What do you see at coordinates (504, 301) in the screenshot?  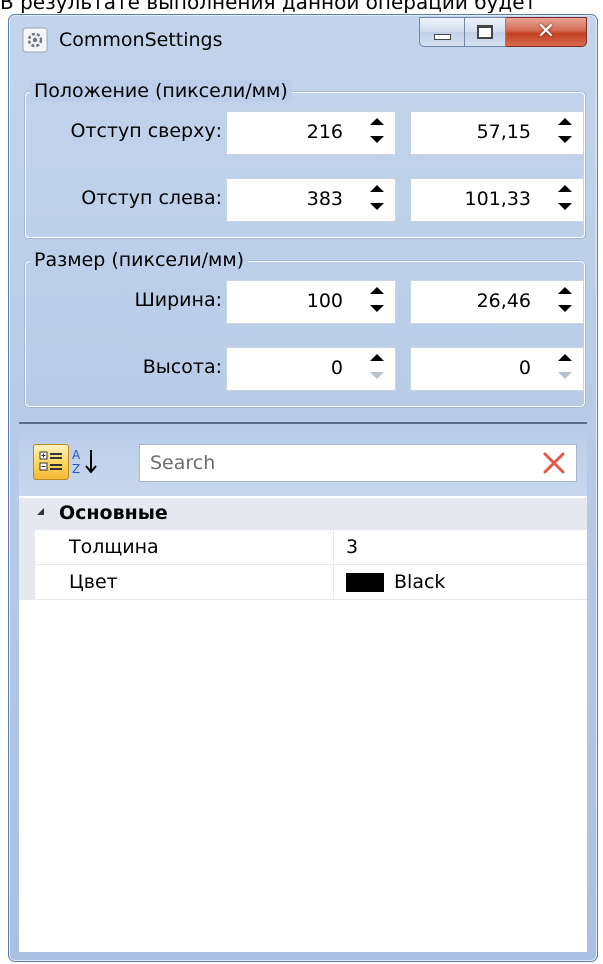 I see `width-mm-value: 26,46` at bounding box center [504, 301].